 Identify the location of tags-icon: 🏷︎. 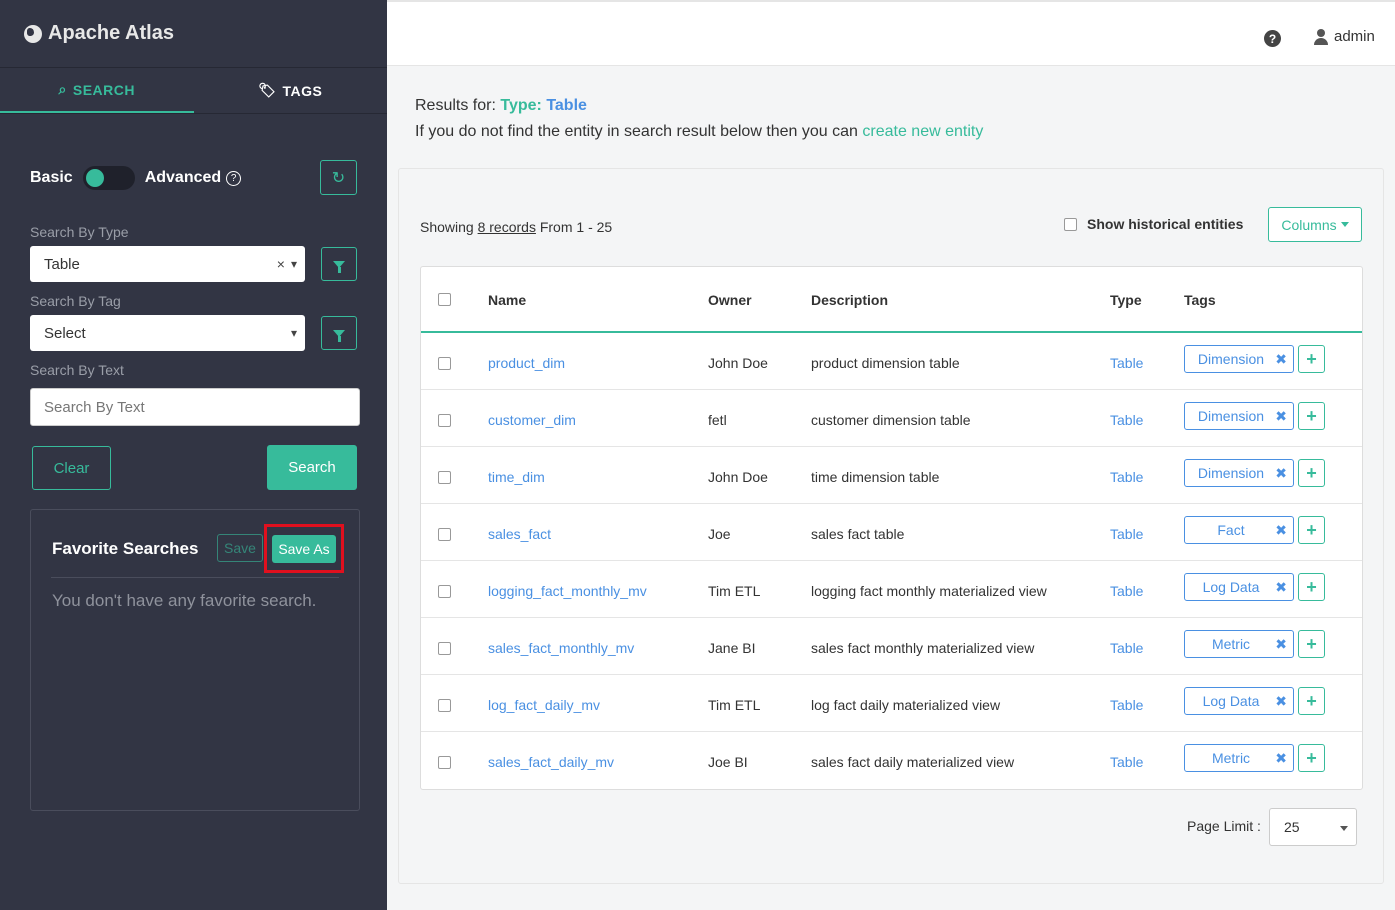
(267, 90).